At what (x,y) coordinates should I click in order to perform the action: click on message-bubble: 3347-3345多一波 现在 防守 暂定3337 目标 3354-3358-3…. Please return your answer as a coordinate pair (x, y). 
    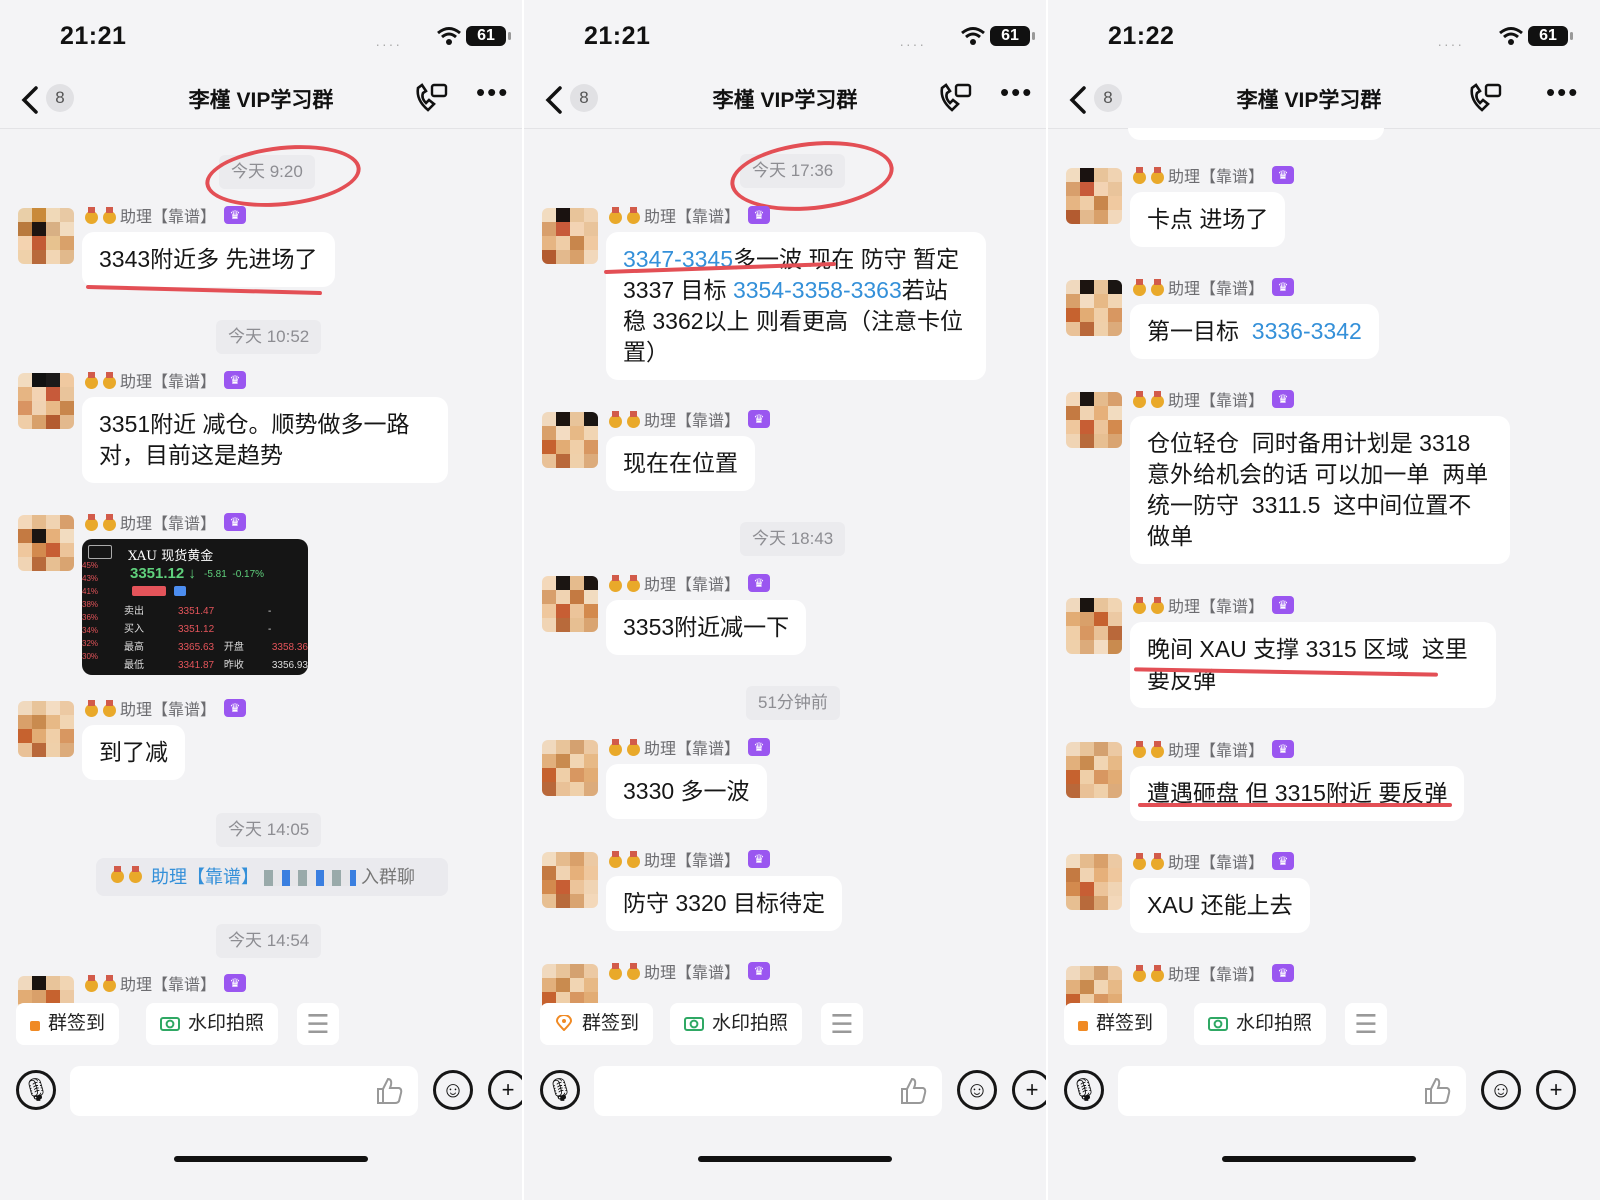
    Looking at the image, I should click on (796, 306).